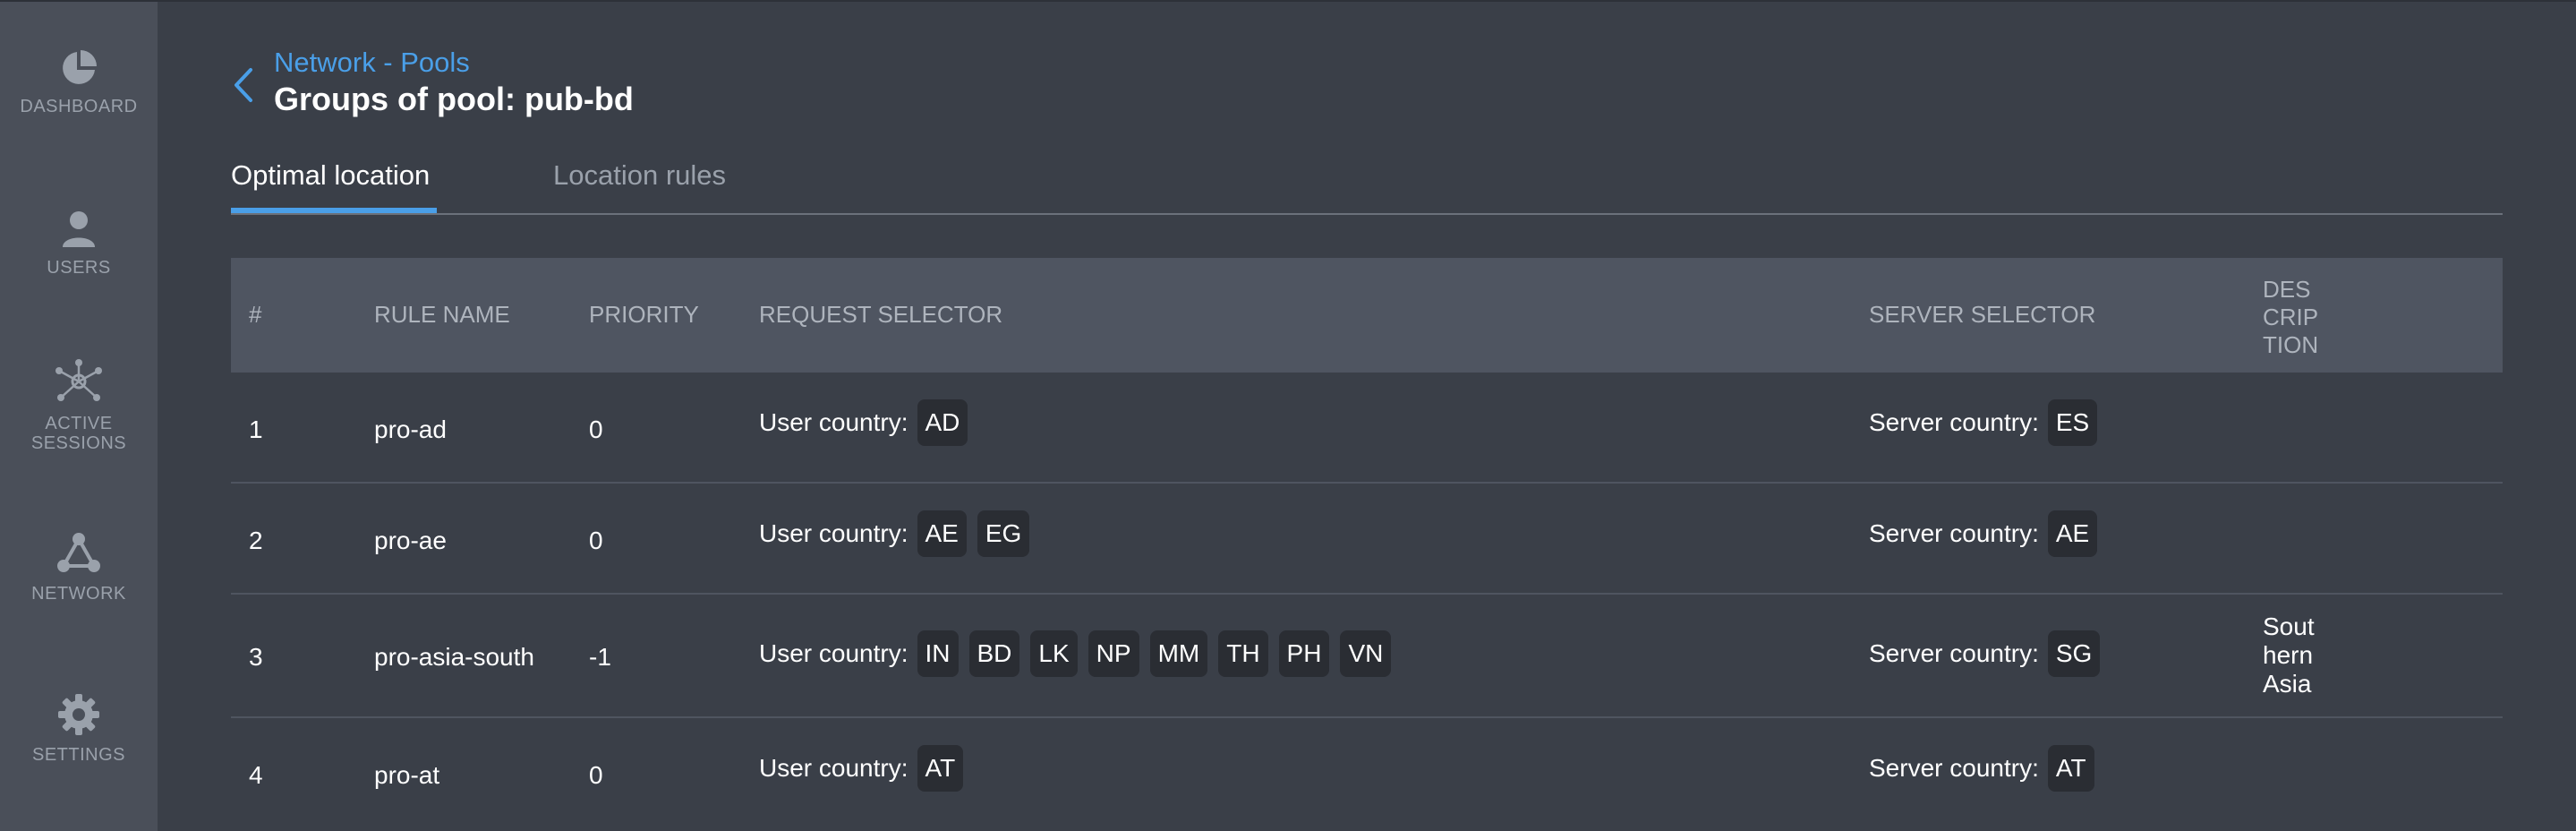  Describe the element at coordinates (78, 594) in the screenshot. I see `sidebar-item-label: NETWORK` at that location.